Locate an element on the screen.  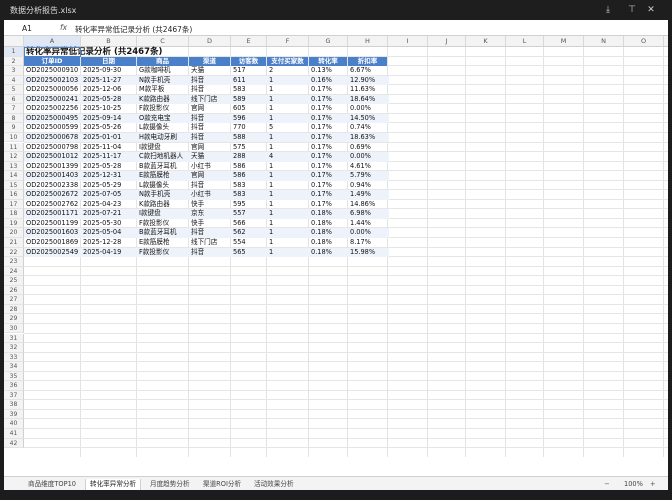
row-header: 24 is located at coordinates (14, 271).